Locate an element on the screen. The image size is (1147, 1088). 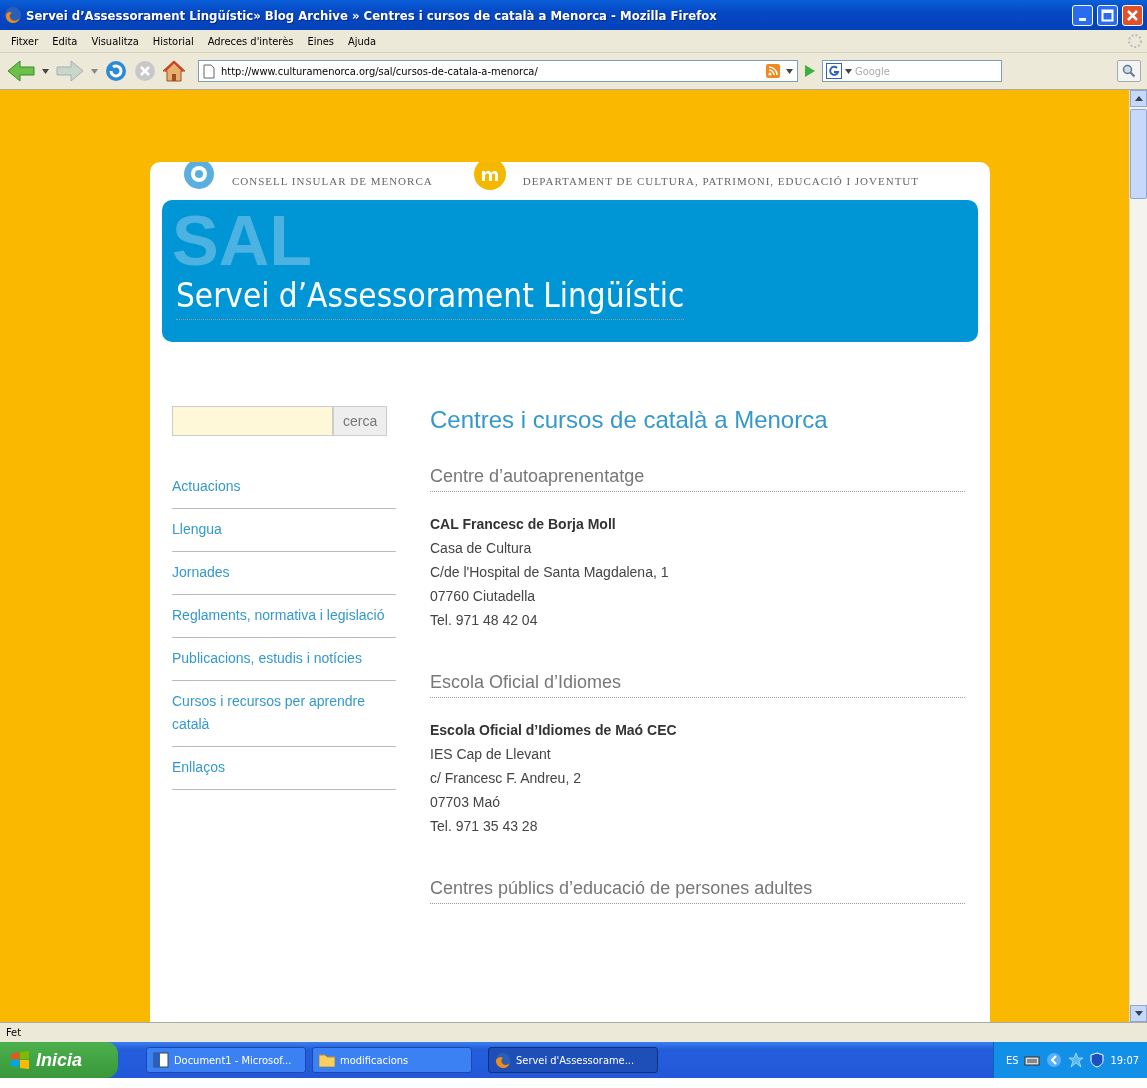
shield-icon is located at coordinates (1097, 1060).